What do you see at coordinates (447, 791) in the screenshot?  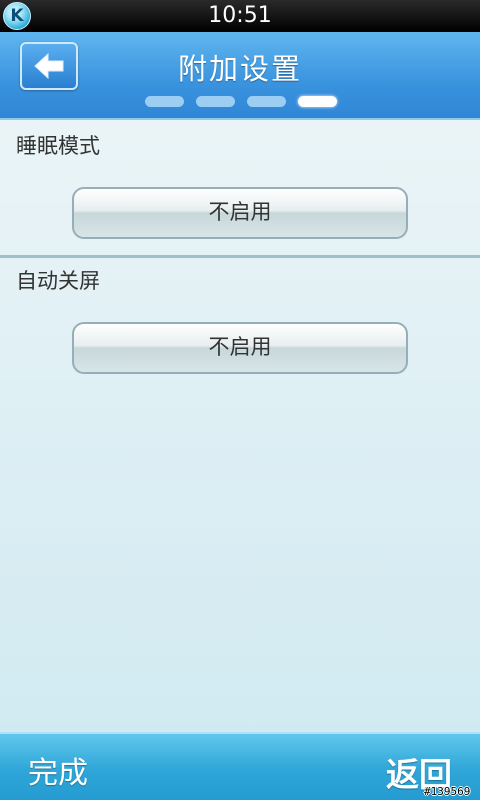 I see `watermark: #139569` at bounding box center [447, 791].